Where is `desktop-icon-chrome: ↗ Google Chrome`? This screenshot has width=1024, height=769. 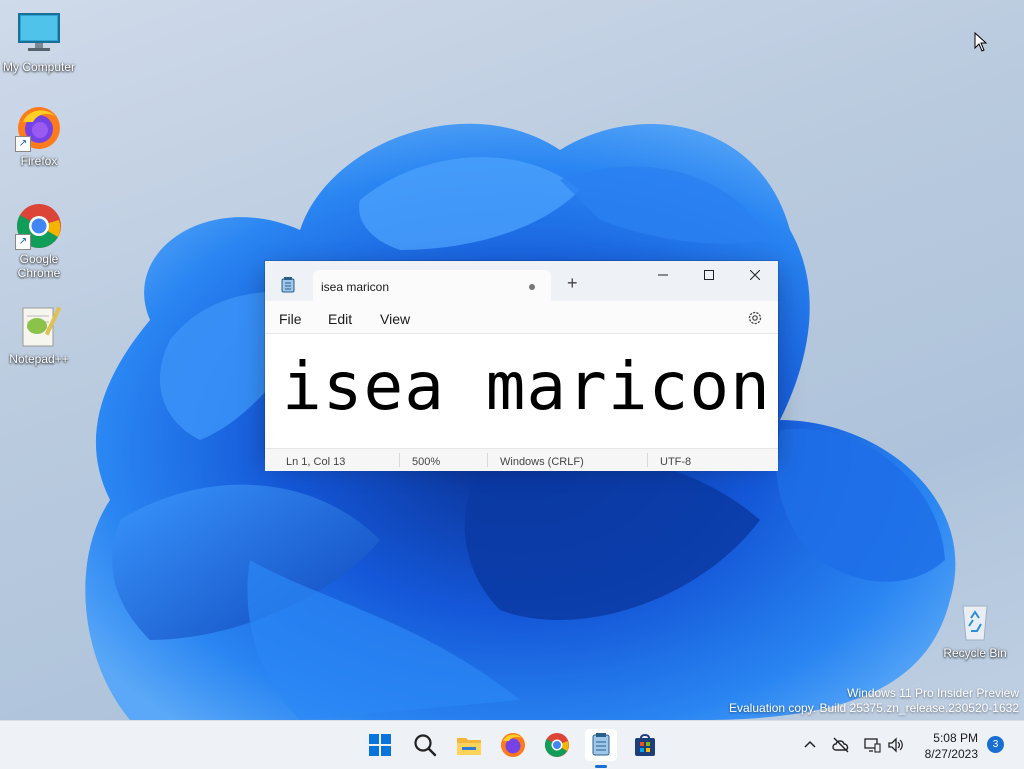 desktop-icon-chrome: ↗ Google Chrome is located at coordinates (39, 241).